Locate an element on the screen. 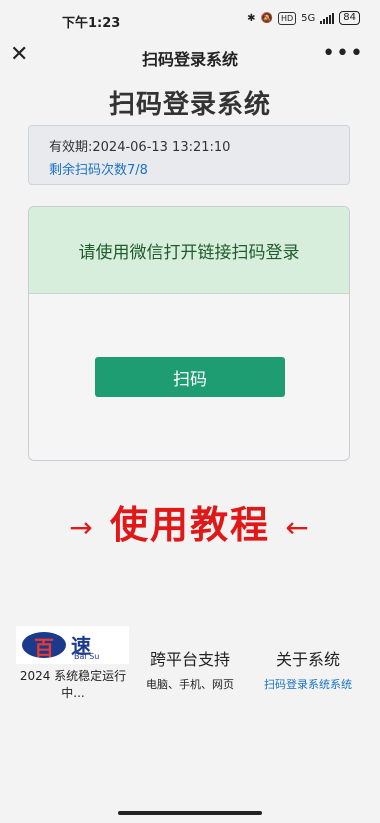 The image size is (380, 823). about-section: 关于系统 扫码登录系统系统 is located at coordinates (308, 669).